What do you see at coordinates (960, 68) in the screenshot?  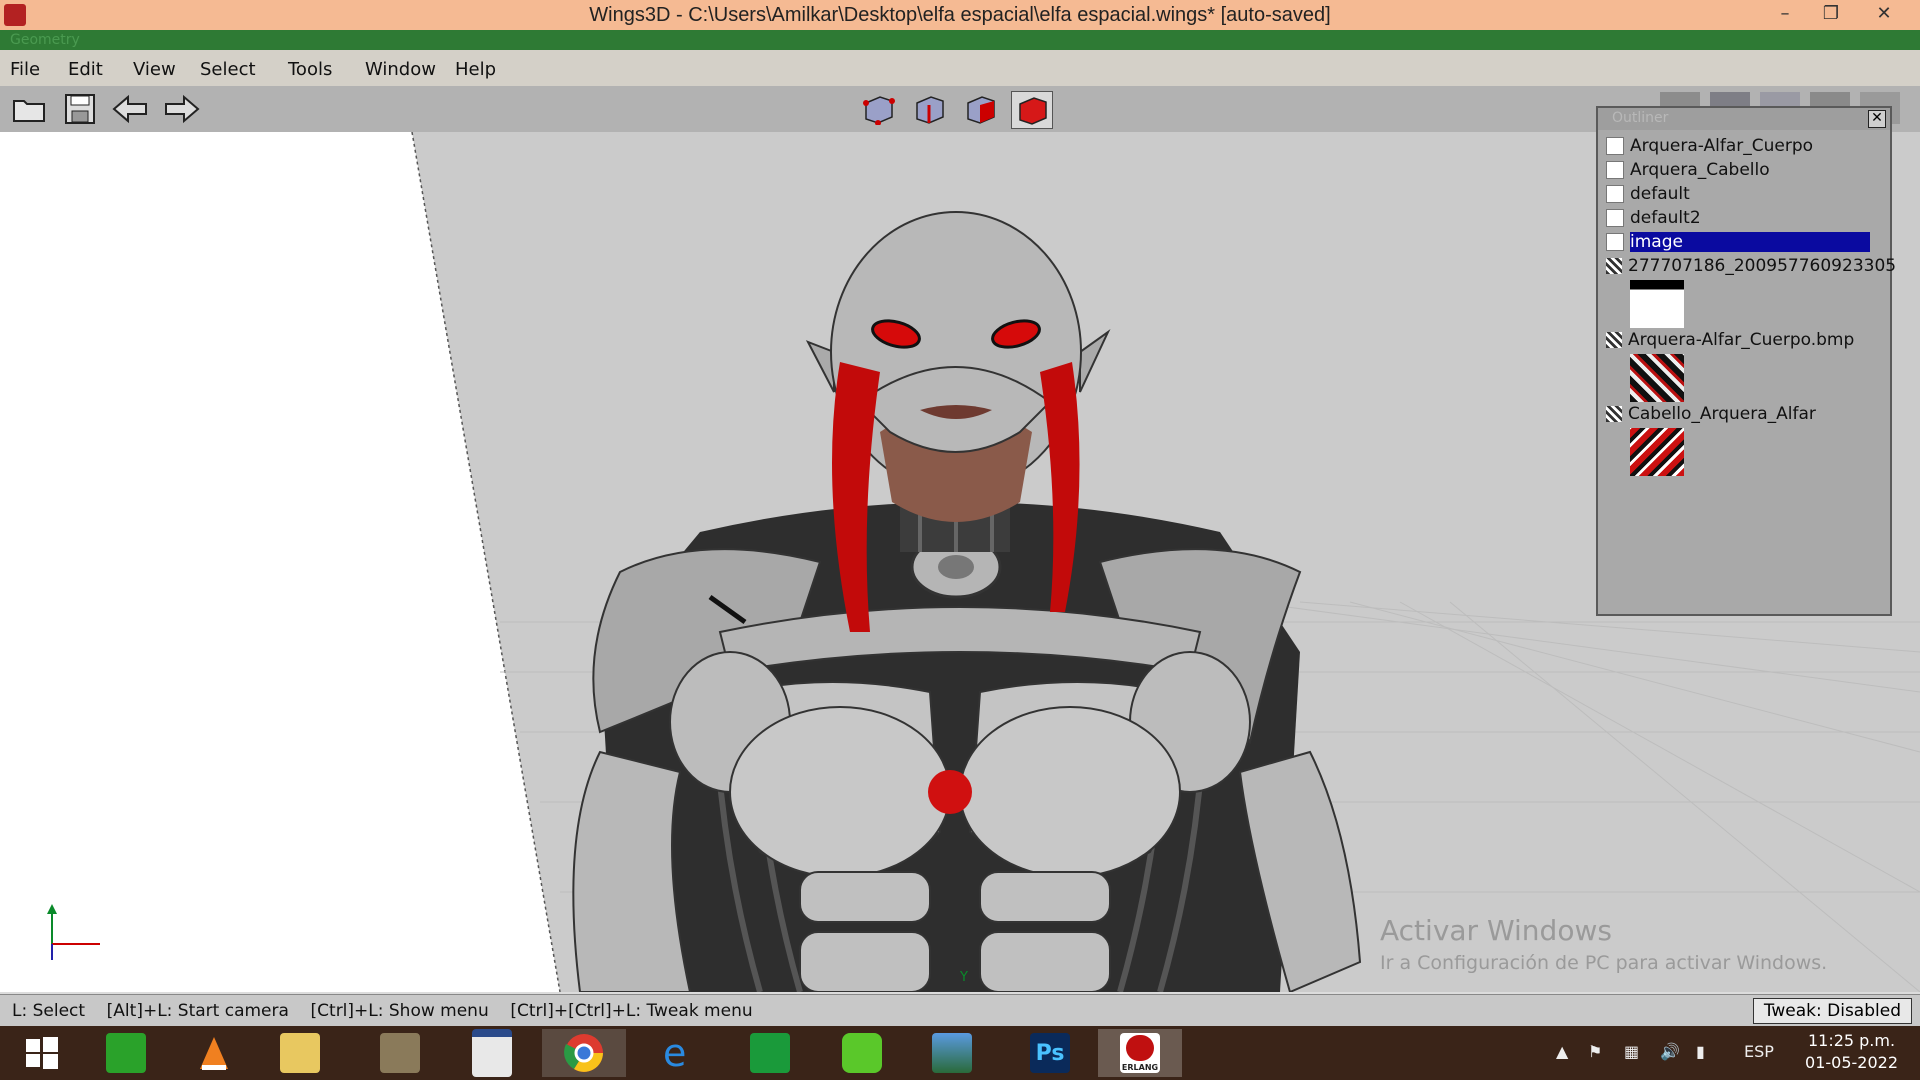 I see `menu-bar: File Edit View Select Tools Window Help` at bounding box center [960, 68].